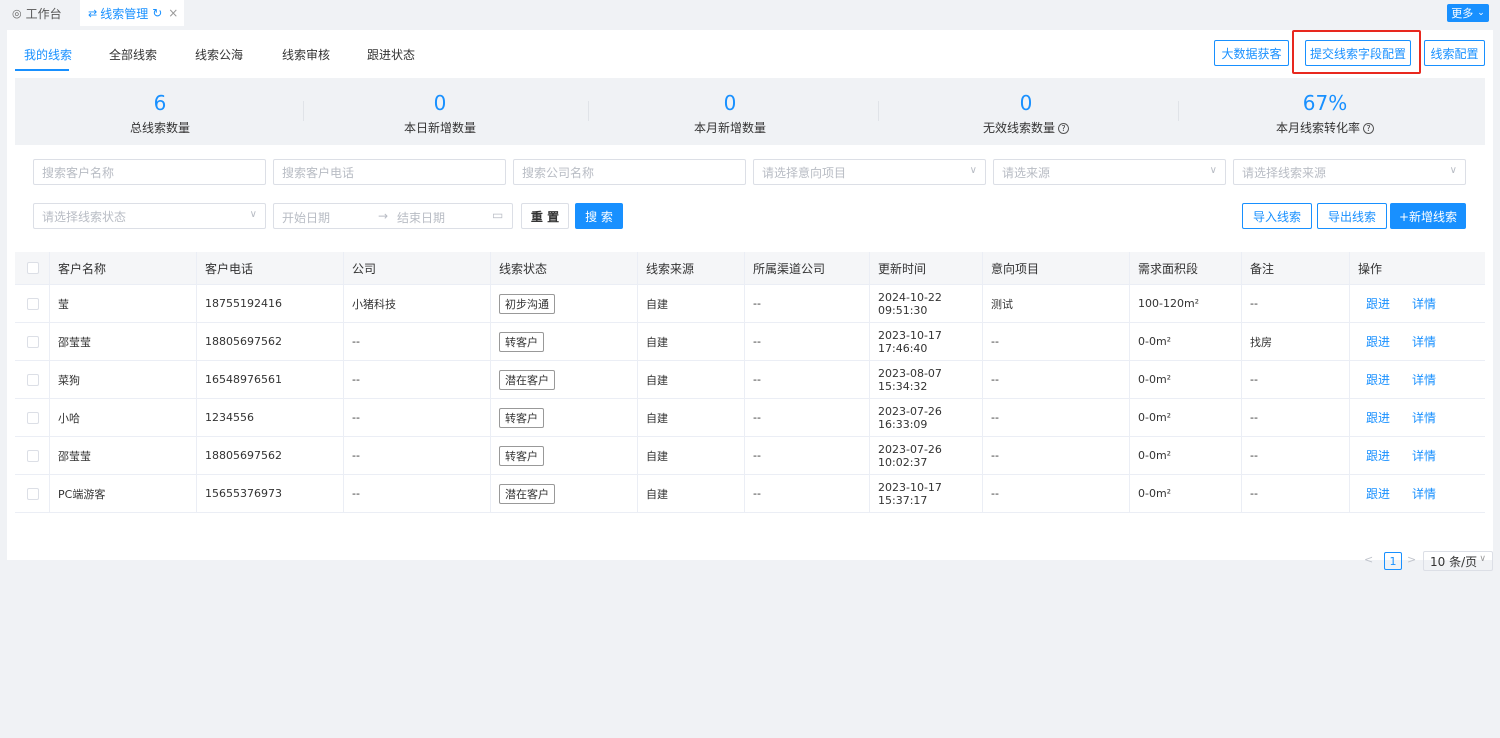 This screenshot has height=738, width=1500. I want to click on export-leads-button: 导出线索, so click(1352, 216).